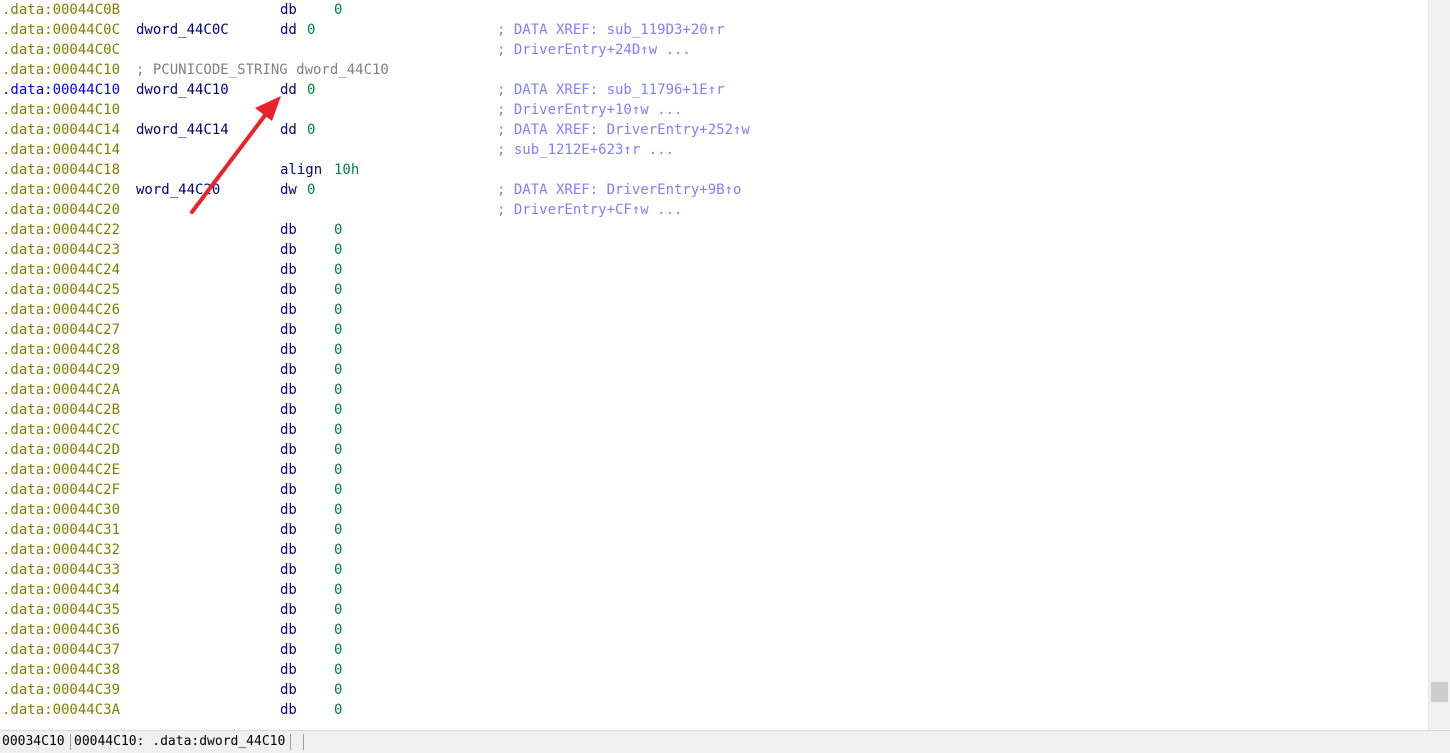  I want to click on vertical-scrollbar, so click(1439, 365).